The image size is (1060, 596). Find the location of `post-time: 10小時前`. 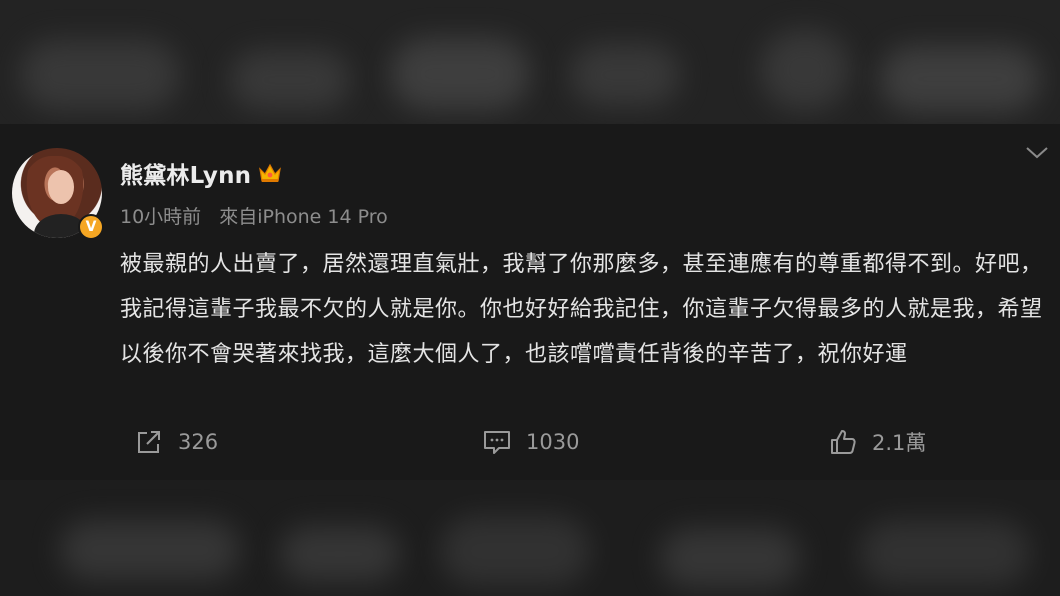

post-time: 10小時前 is located at coordinates (161, 217).